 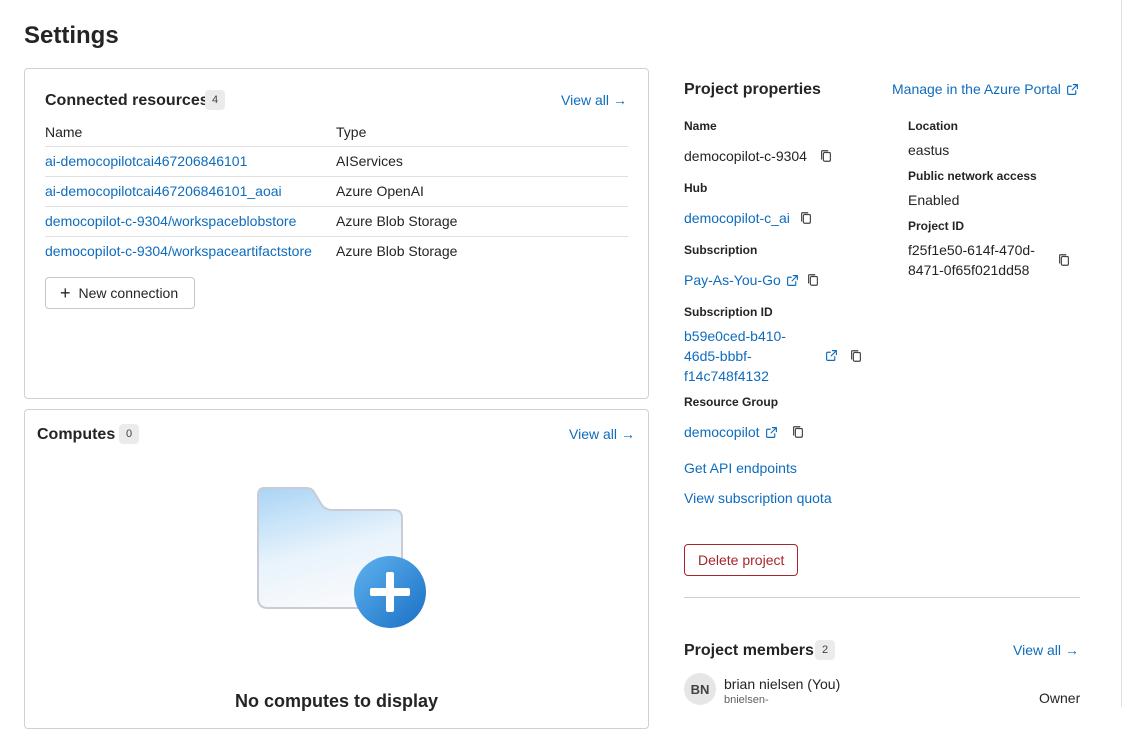 I want to click on subscription-label: Subscription, so click(x=721, y=250).